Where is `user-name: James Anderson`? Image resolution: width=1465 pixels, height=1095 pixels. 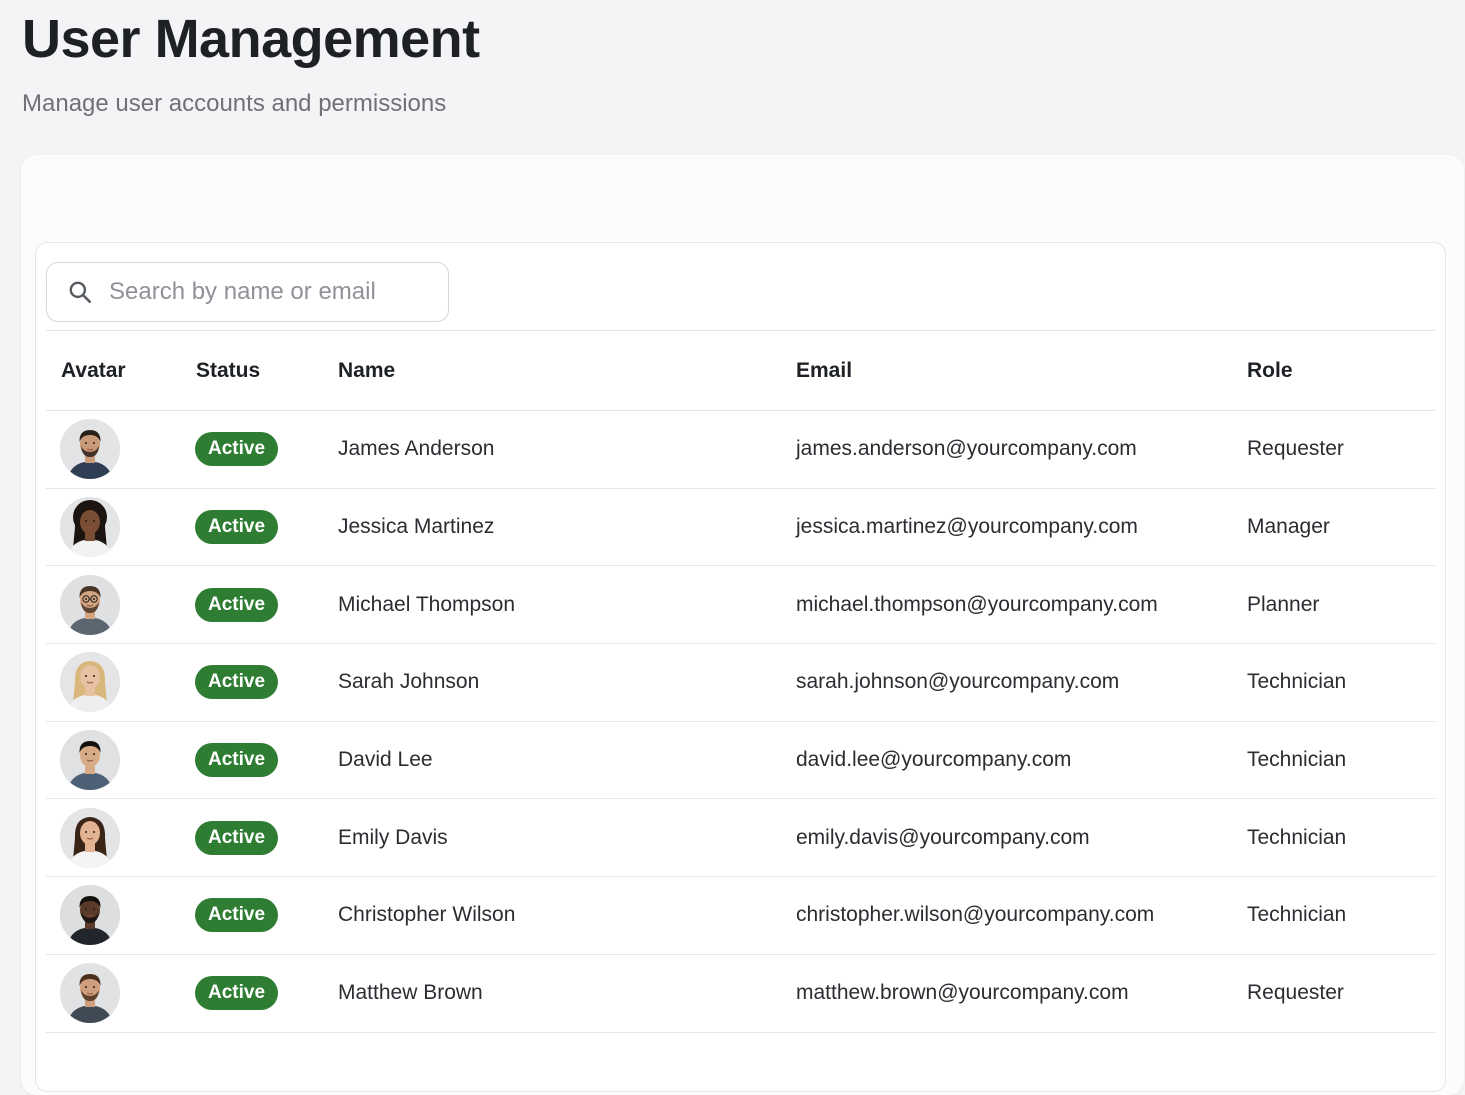
user-name: James Anderson is located at coordinates (416, 449).